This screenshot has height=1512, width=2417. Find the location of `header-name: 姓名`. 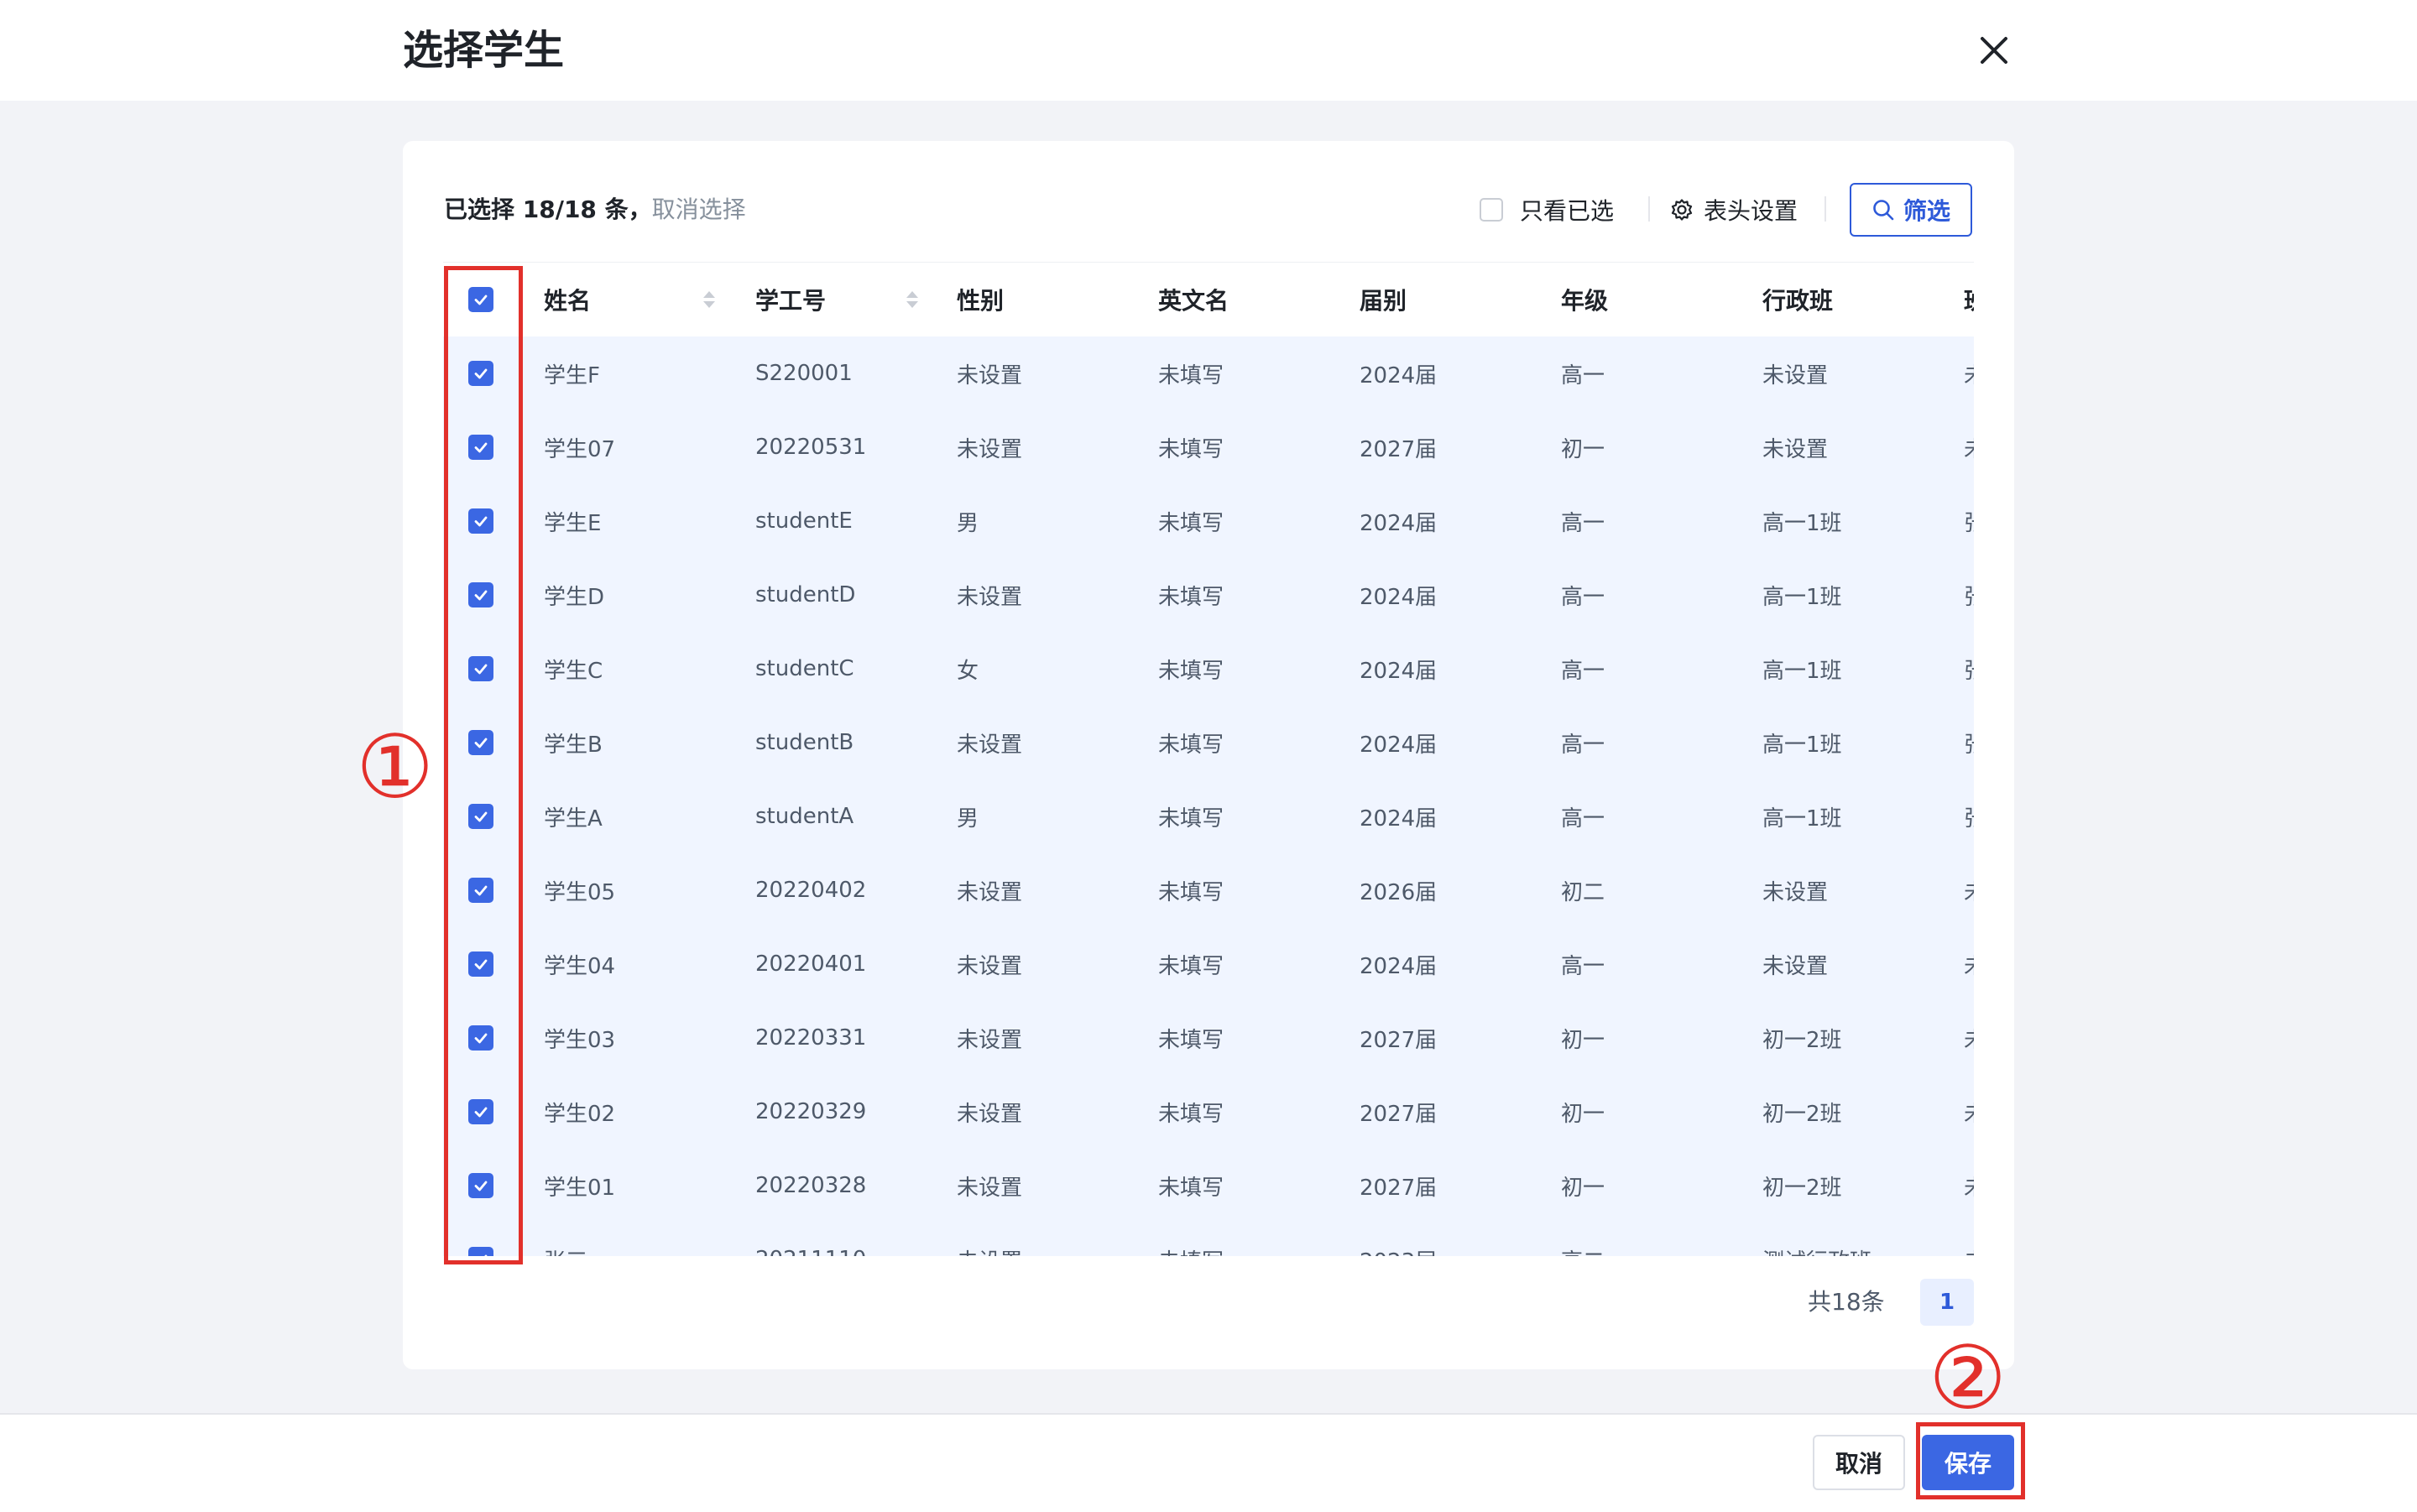

header-name: 姓名 is located at coordinates (629, 300).